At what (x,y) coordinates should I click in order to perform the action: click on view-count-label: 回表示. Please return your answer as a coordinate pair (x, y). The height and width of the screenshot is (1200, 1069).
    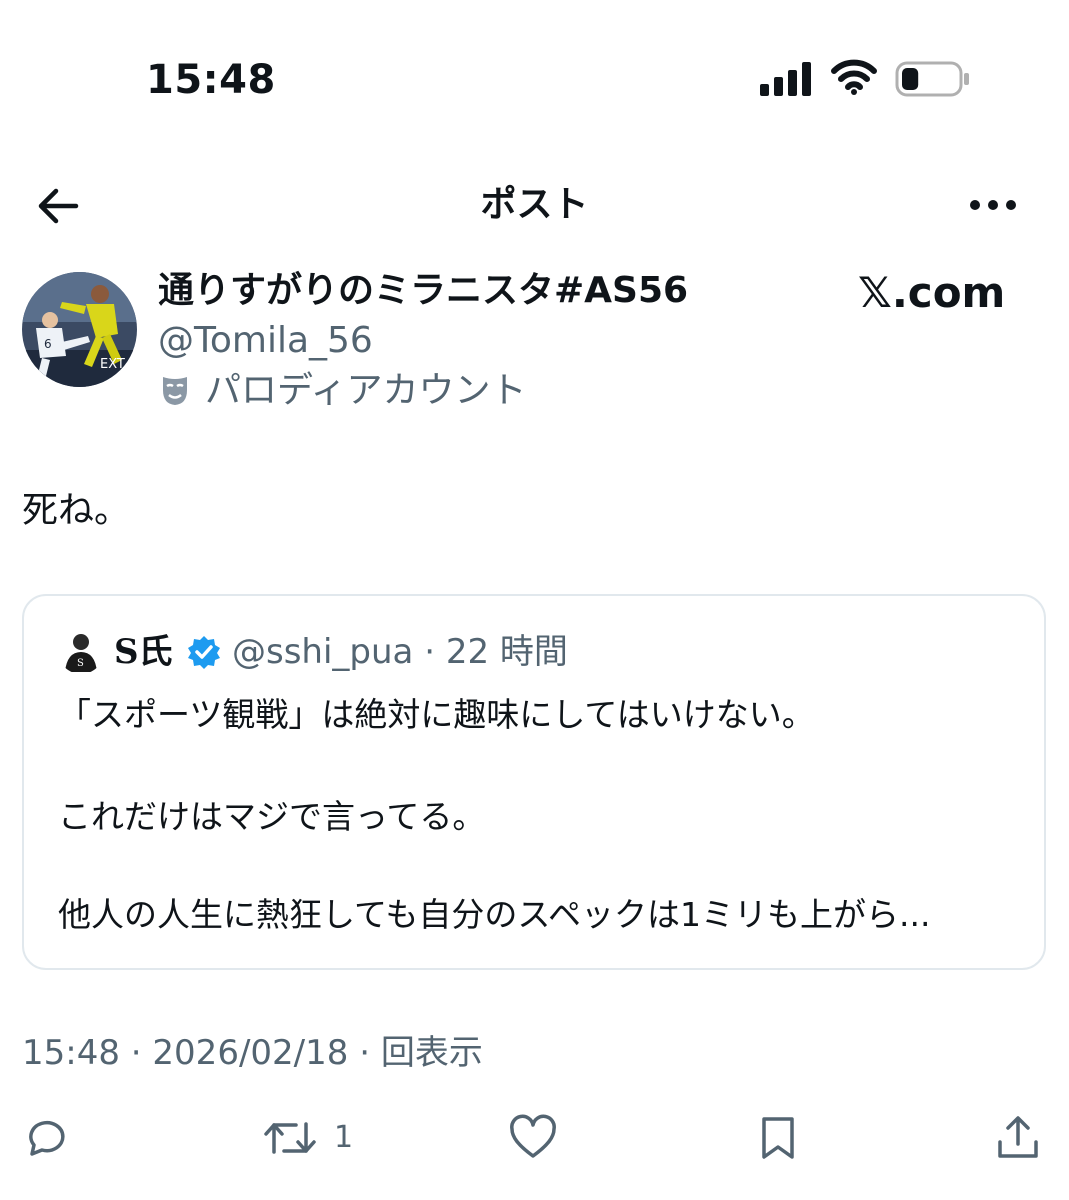
    Looking at the image, I should click on (432, 1053).